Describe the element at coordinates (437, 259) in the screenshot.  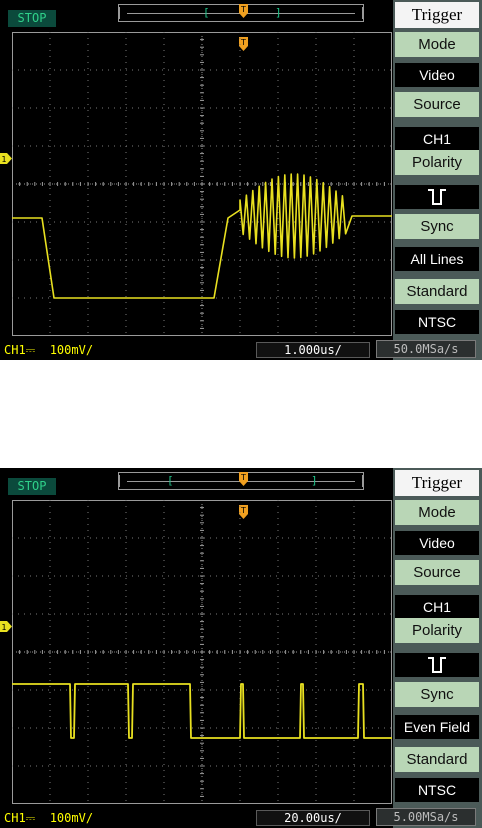
I see `sync-value: All Lines` at that location.